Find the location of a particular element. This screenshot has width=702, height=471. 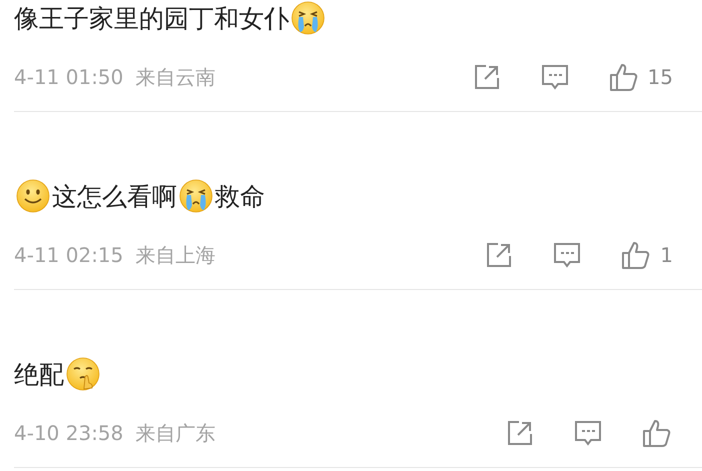

smiling-face-icon is located at coordinates (33, 196).